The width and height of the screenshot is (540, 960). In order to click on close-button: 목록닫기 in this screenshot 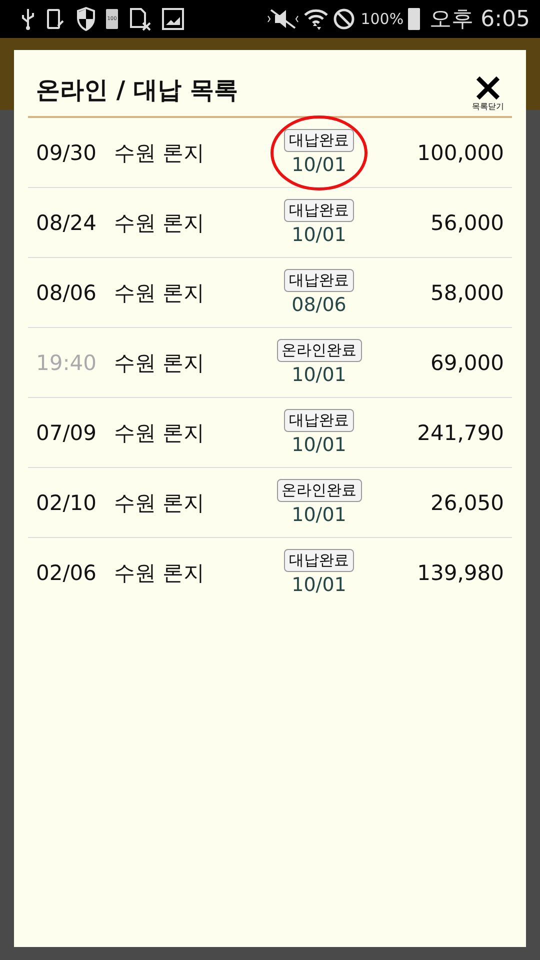, I will do `click(488, 93)`.